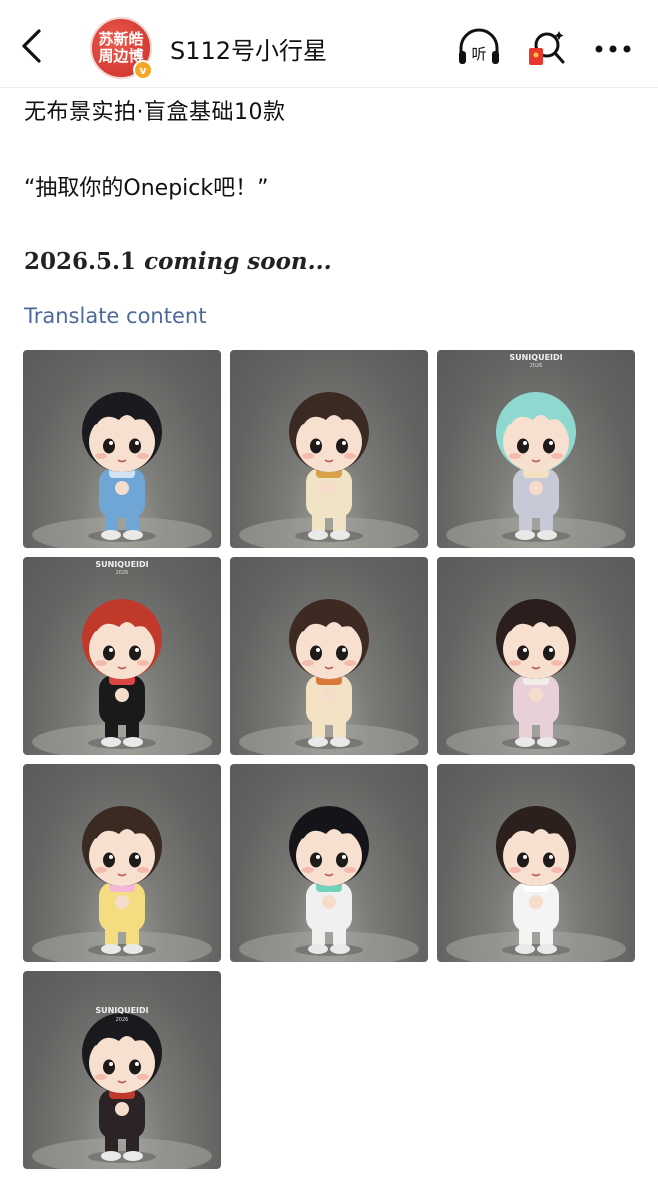  Describe the element at coordinates (146, 188) in the screenshot. I see `post-text-line-2: “抽取你的Onepick吧！”` at that location.